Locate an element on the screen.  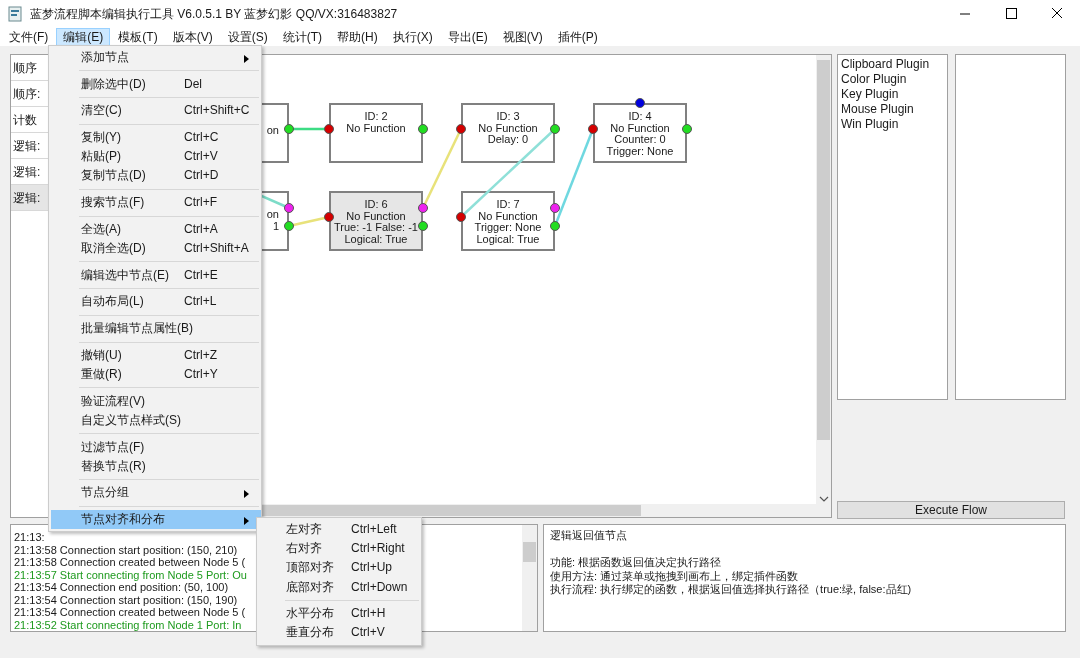
log-line: 21:13:57 Start connecting from Node 5 Port: Ou is located at coordinates (130, 574).